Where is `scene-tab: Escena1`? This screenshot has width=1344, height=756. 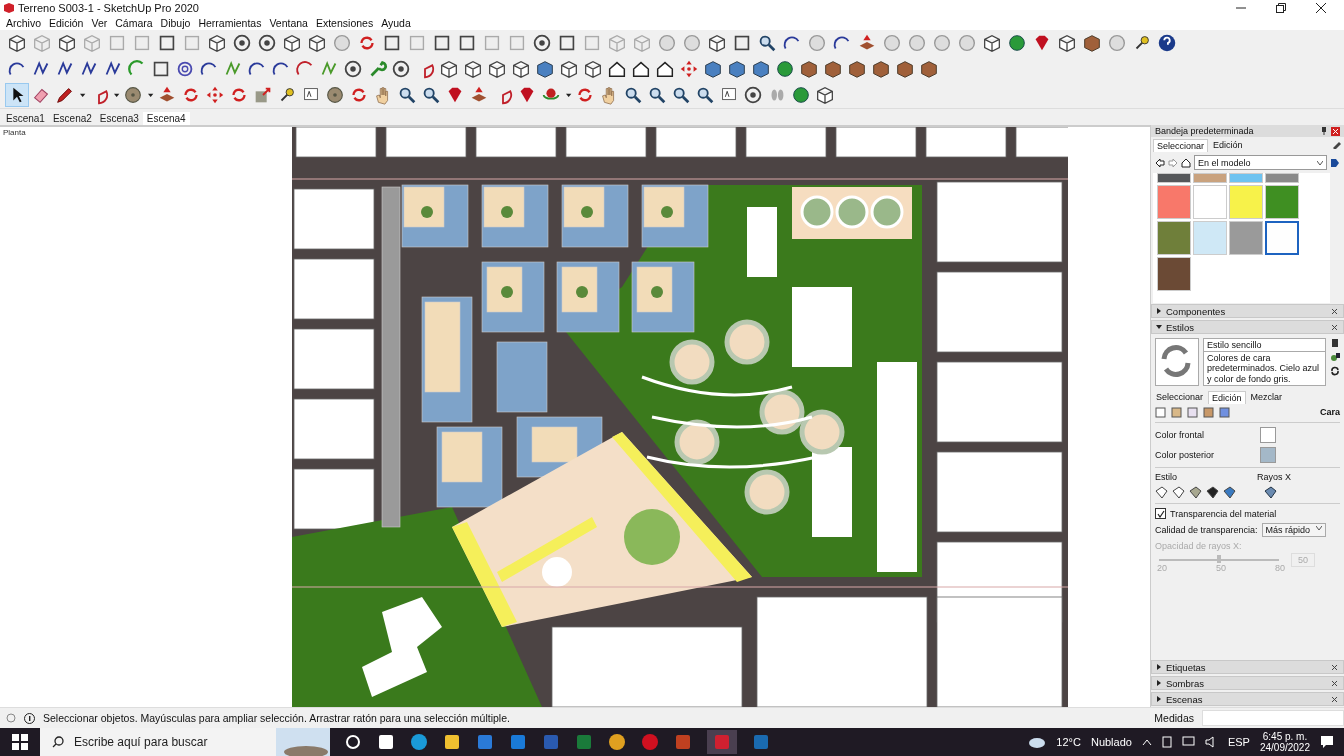 scene-tab: Escena1 is located at coordinates (25, 118).